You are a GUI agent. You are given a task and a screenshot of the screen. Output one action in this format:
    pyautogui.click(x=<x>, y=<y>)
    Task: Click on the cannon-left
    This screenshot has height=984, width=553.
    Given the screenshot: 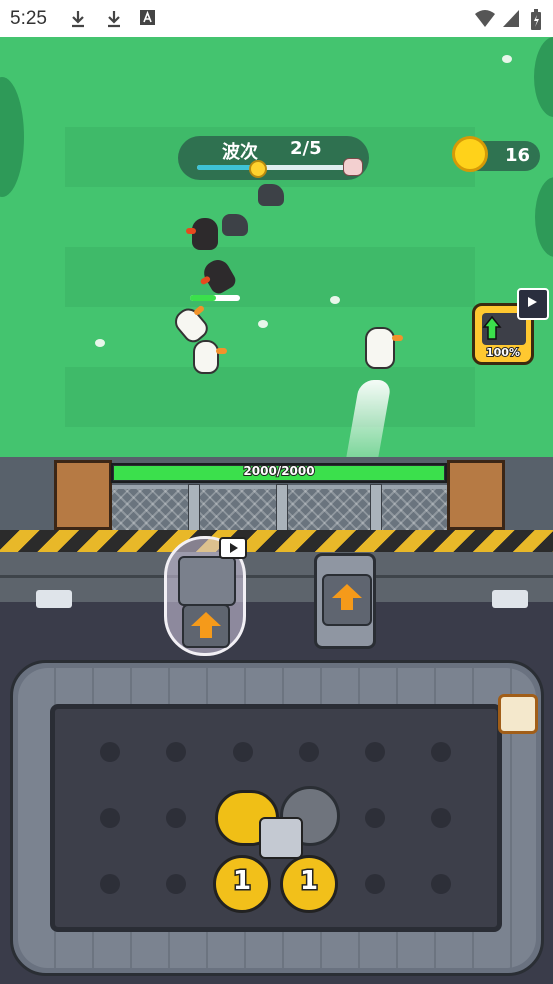 What is the action you would take?
    pyautogui.click(x=207, y=581)
    